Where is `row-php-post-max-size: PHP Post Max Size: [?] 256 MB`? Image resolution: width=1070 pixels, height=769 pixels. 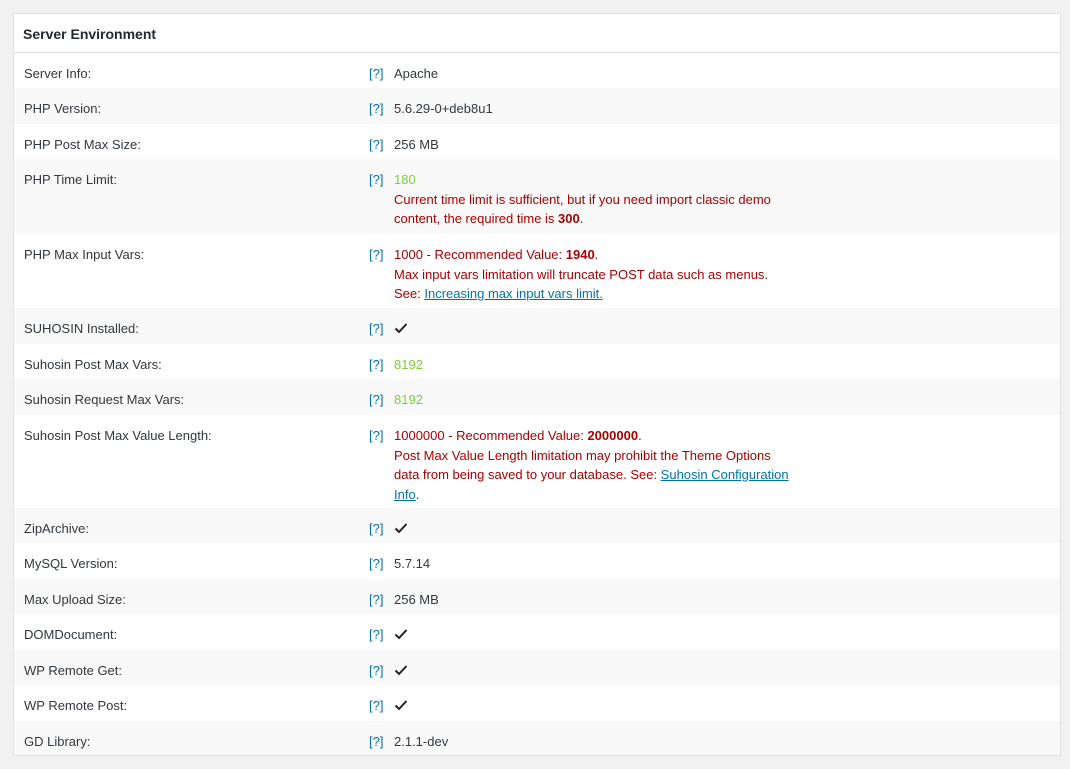 row-php-post-max-size: PHP Post Max Size: [?] 256 MB is located at coordinates (537, 141).